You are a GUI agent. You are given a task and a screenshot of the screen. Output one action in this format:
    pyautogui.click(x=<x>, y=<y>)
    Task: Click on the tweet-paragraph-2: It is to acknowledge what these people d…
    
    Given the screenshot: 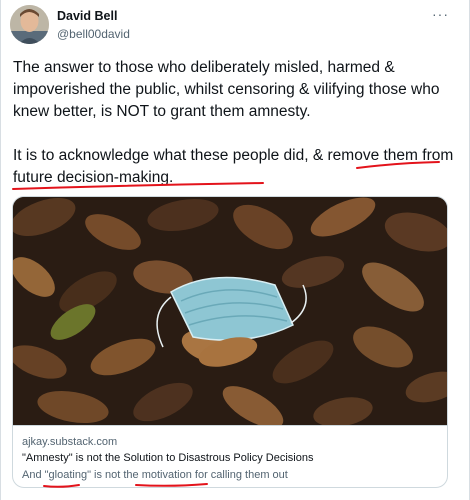 What is the action you would take?
    pyautogui.click(x=238, y=167)
    